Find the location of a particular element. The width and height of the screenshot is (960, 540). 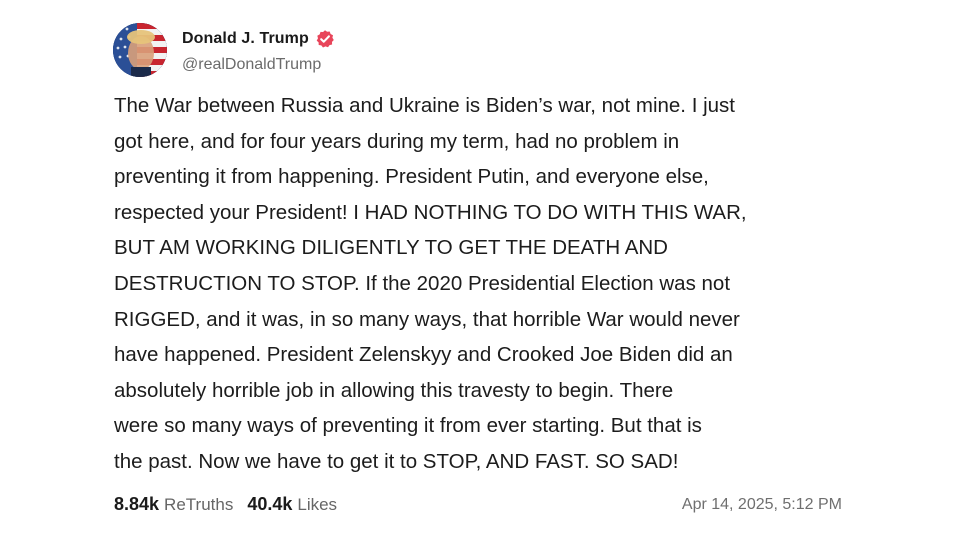

likes-stat: 40.4k Likes is located at coordinates (292, 504).